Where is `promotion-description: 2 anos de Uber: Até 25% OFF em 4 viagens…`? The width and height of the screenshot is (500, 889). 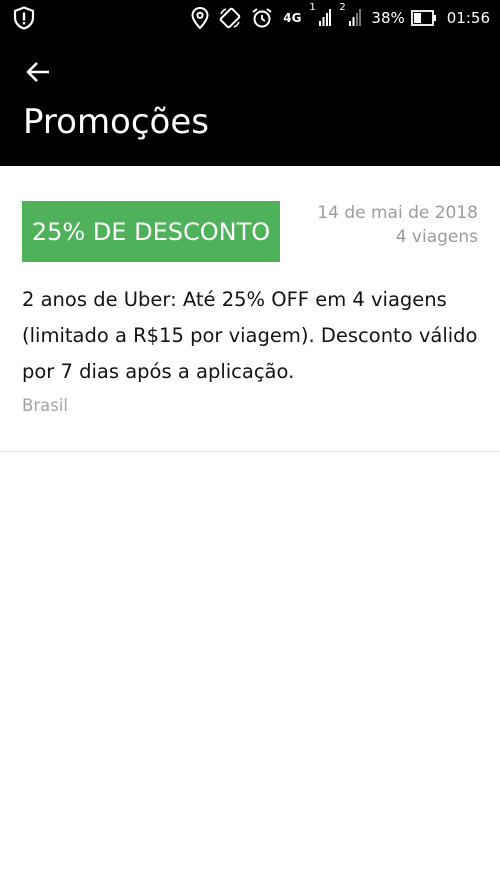
promotion-description: 2 anos de Uber: Até 25% OFF em 4 viagens… is located at coordinates (250, 335).